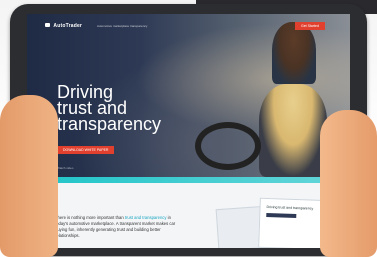 The image size is (377, 257). What do you see at coordinates (310, 26) in the screenshot?
I see `top-cta-button: Get Started` at bounding box center [310, 26].